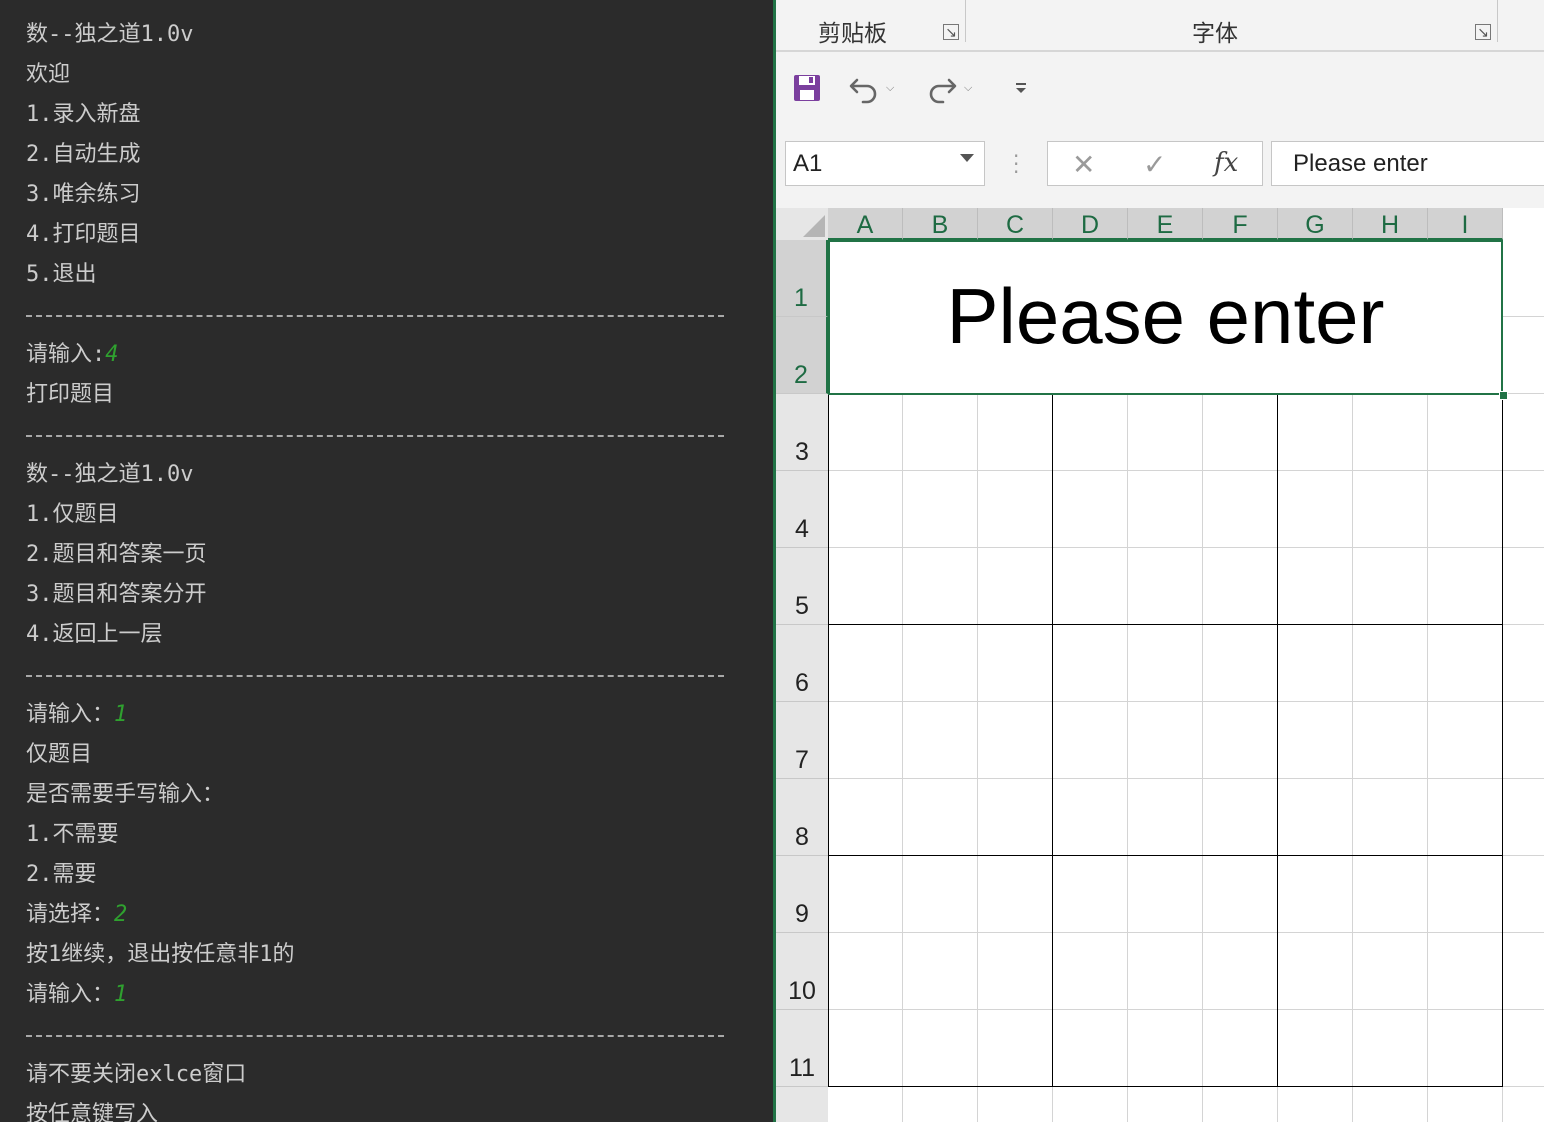  What do you see at coordinates (1226, 163) in the screenshot?
I see `insert-function-icon: fx` at bounding box center [1226, 163].